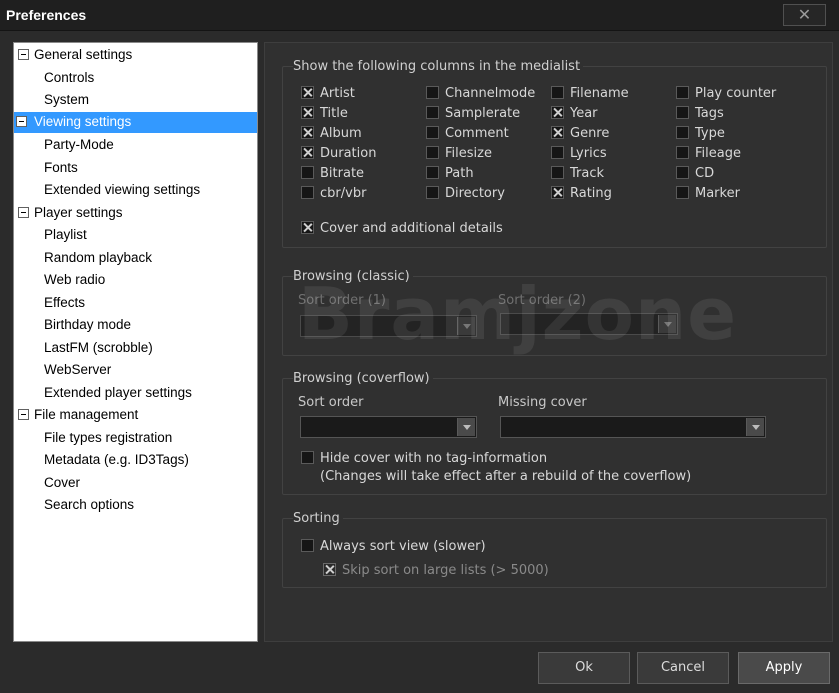 The image size is (839, 693). Describe the element at coordinates (459, 173) in the screenshot. I see `column-checkbox-label: Path` at that location.